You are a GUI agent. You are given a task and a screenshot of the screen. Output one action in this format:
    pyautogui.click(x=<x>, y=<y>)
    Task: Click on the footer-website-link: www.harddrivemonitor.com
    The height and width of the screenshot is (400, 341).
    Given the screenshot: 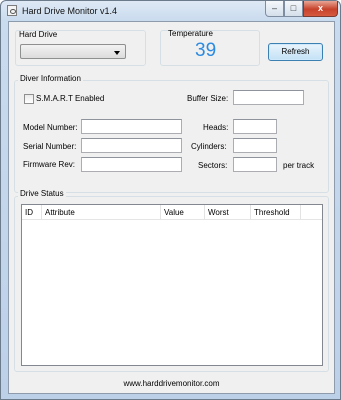 What is the action you would take?
    pyautogui.click(x=171, y=383)
    